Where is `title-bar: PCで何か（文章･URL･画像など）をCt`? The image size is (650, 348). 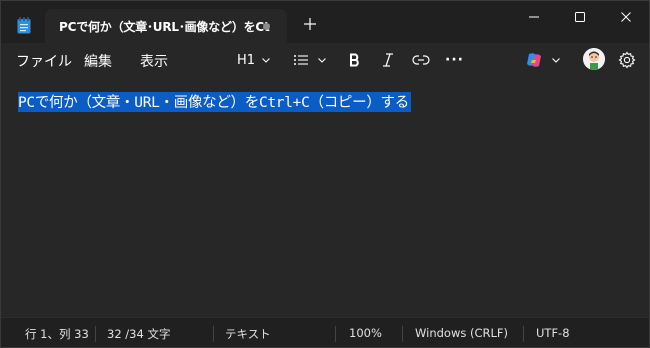
title-bar: PCで何か（文章･URL･画像など）をCt is located at coordinates (325, 22).